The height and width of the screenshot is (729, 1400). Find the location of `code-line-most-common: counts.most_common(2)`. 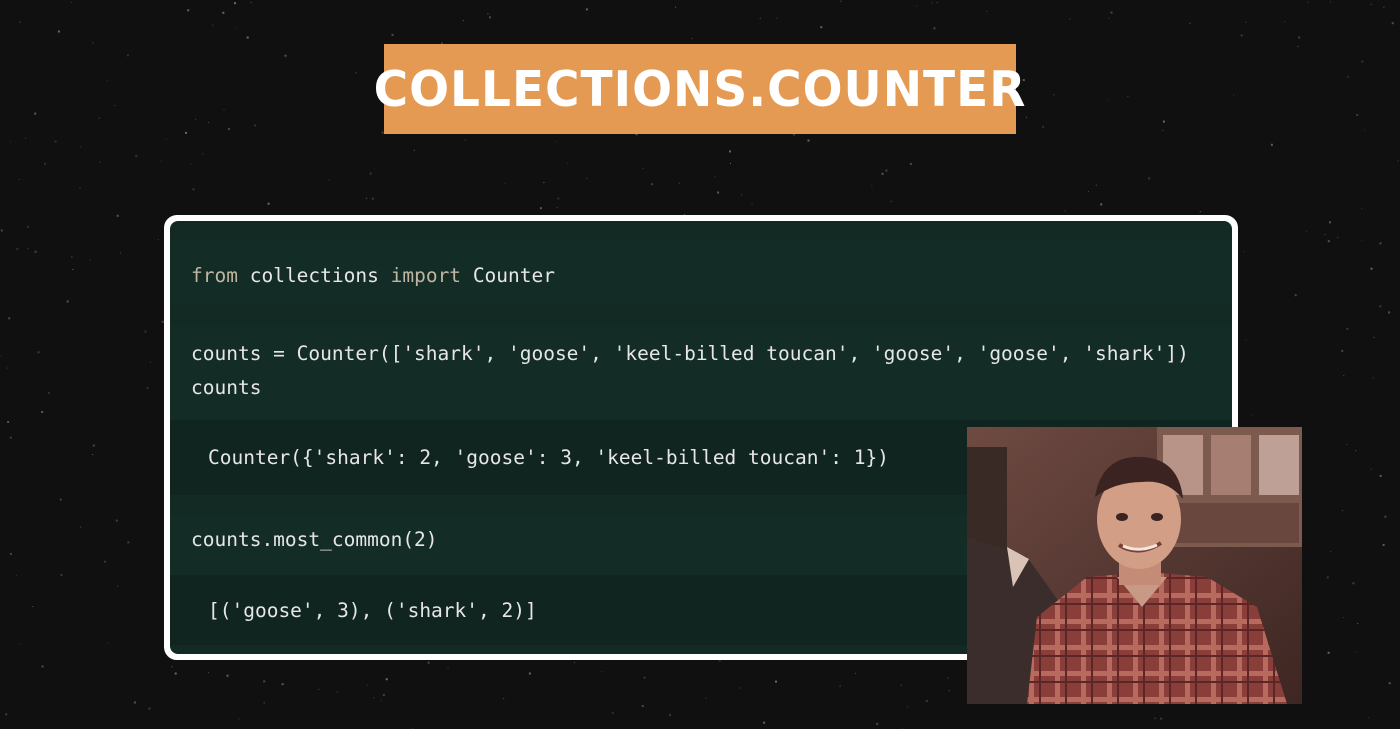

code-line-most-common: counts.most_common(2) is located at coordinates (314, 539).